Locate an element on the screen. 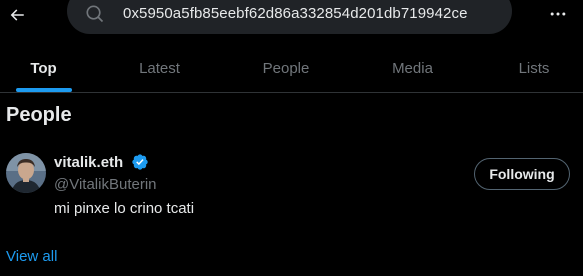 This screenshot has height=276, width=583. more-options-button is located at coordinates (558, 14).